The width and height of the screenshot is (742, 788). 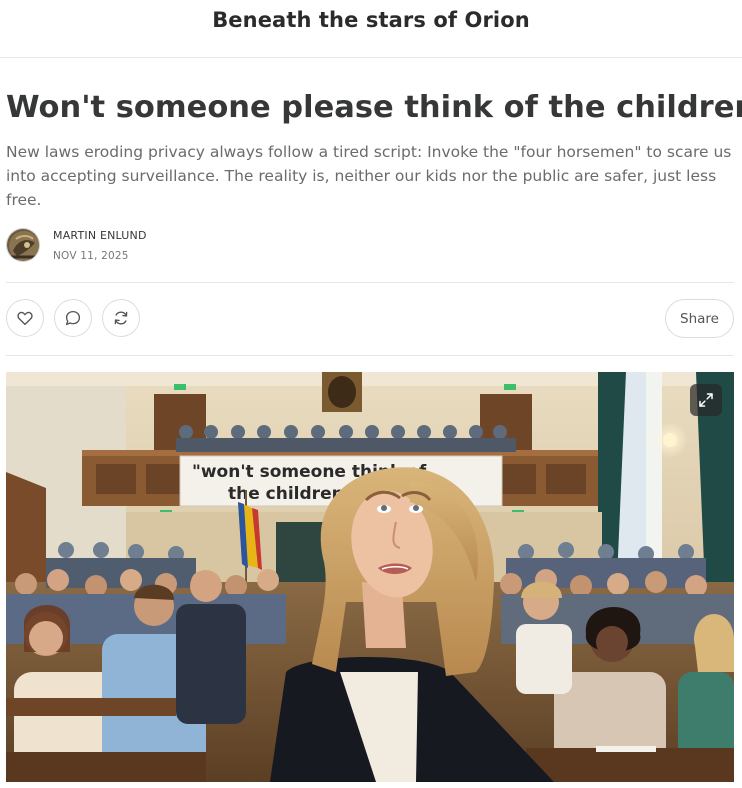 I want to click on like-button, so click(x=25, y=318).